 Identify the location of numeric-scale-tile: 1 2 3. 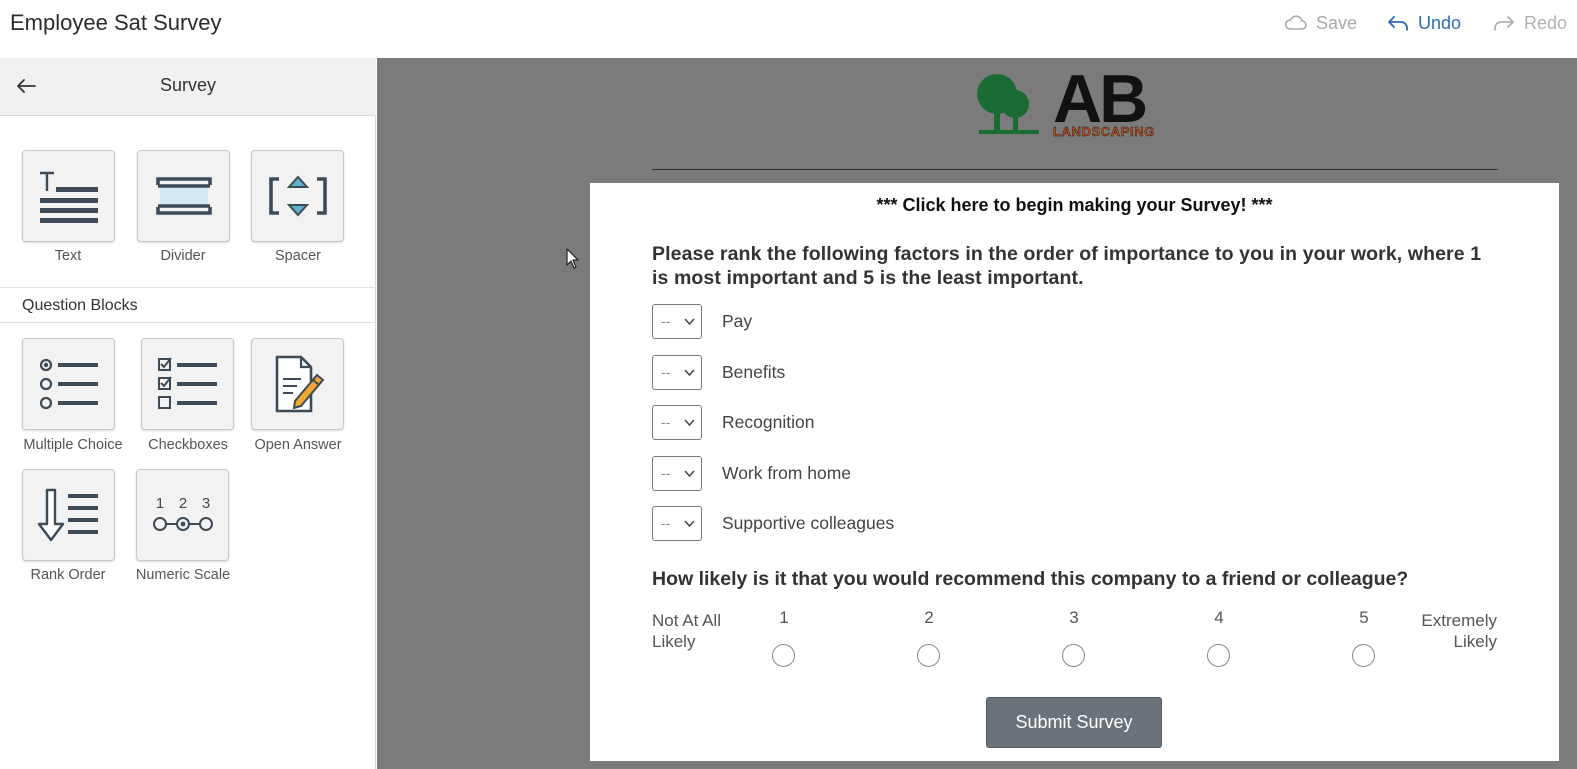
(182, 515).